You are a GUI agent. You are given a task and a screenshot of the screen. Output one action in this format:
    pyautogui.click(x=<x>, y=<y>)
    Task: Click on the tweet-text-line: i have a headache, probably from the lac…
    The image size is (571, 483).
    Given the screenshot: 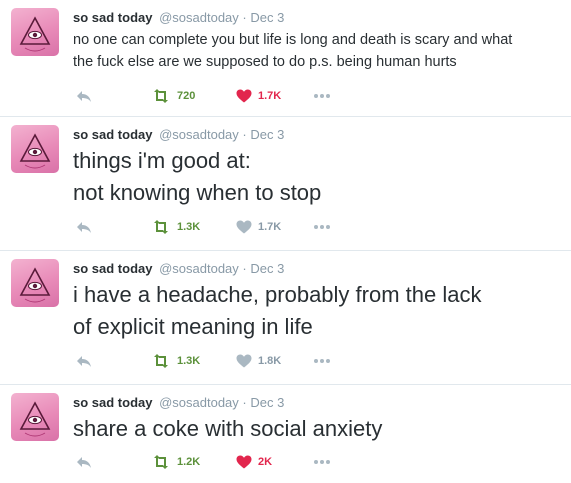 What is the action you would take?
    pyautogui.click(x=277, y=294)
    